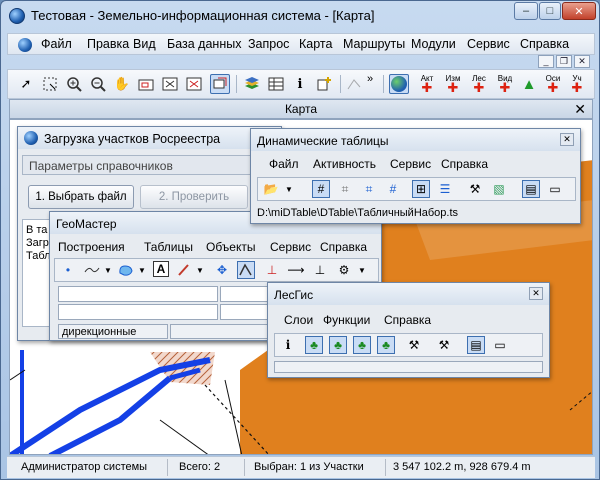  What do you see at coordinates (393, 189) in the screenshot?
I see `select-row-icon: #` at bounding box center [393, 189].